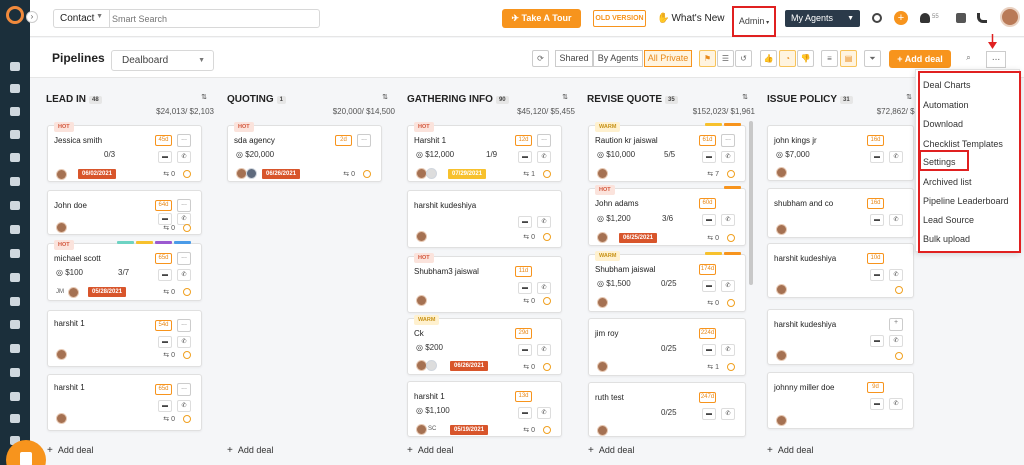 The height and width of the screenshot is (465, 1024). What do you see at coordinates (925, 18) in the screenshot?
I see `bell-icon` at bounding box center [925, 18].